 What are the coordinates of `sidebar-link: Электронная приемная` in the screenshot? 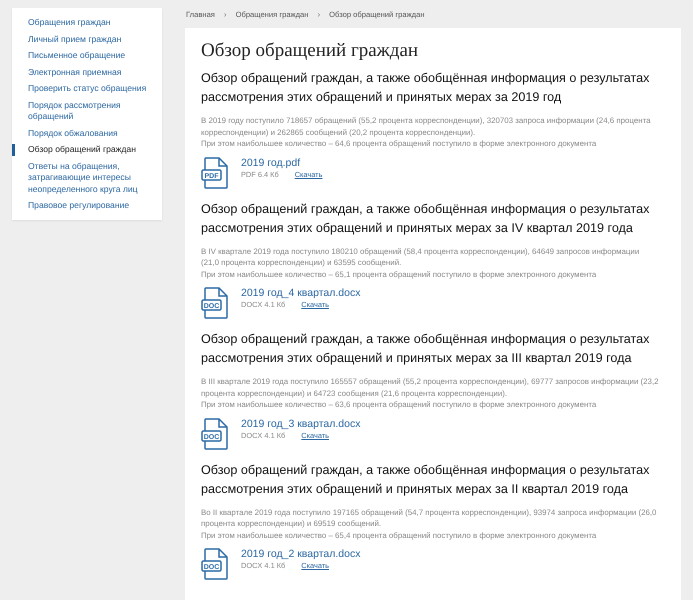 It's located at (87, 72).